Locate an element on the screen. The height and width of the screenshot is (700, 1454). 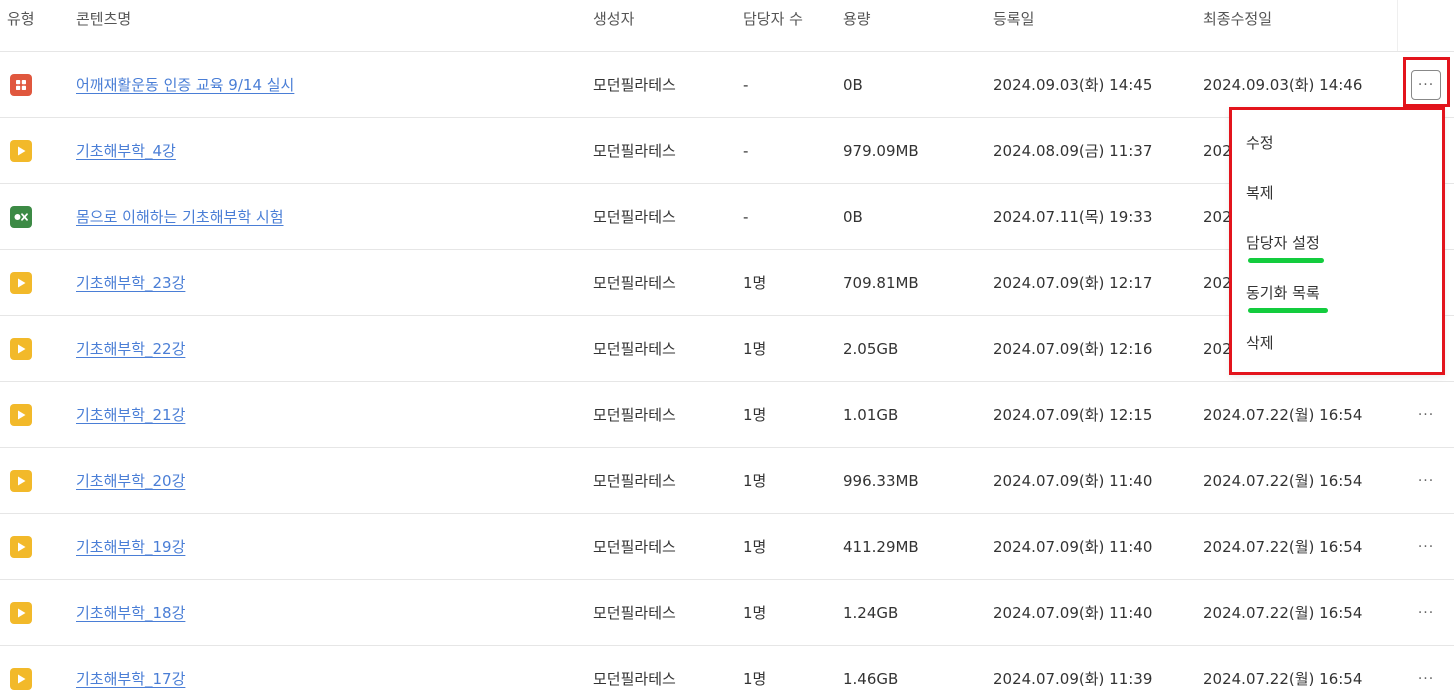
content-name-link: 기초해부학_4강 is located at coordinates (126, 150).